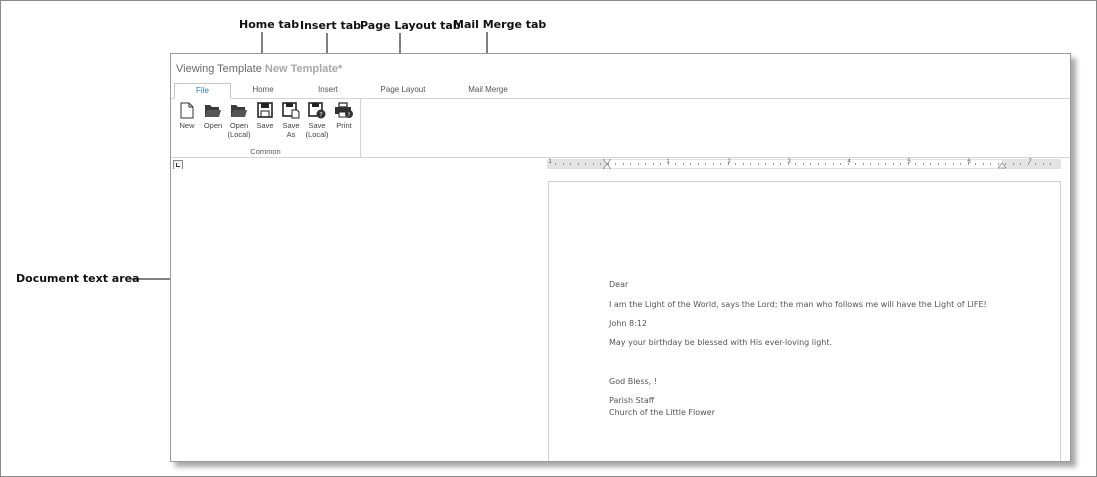  I want to click on ribbon-tabs: File Home Insert Page Layout Mail Merge, so click(620, 91).